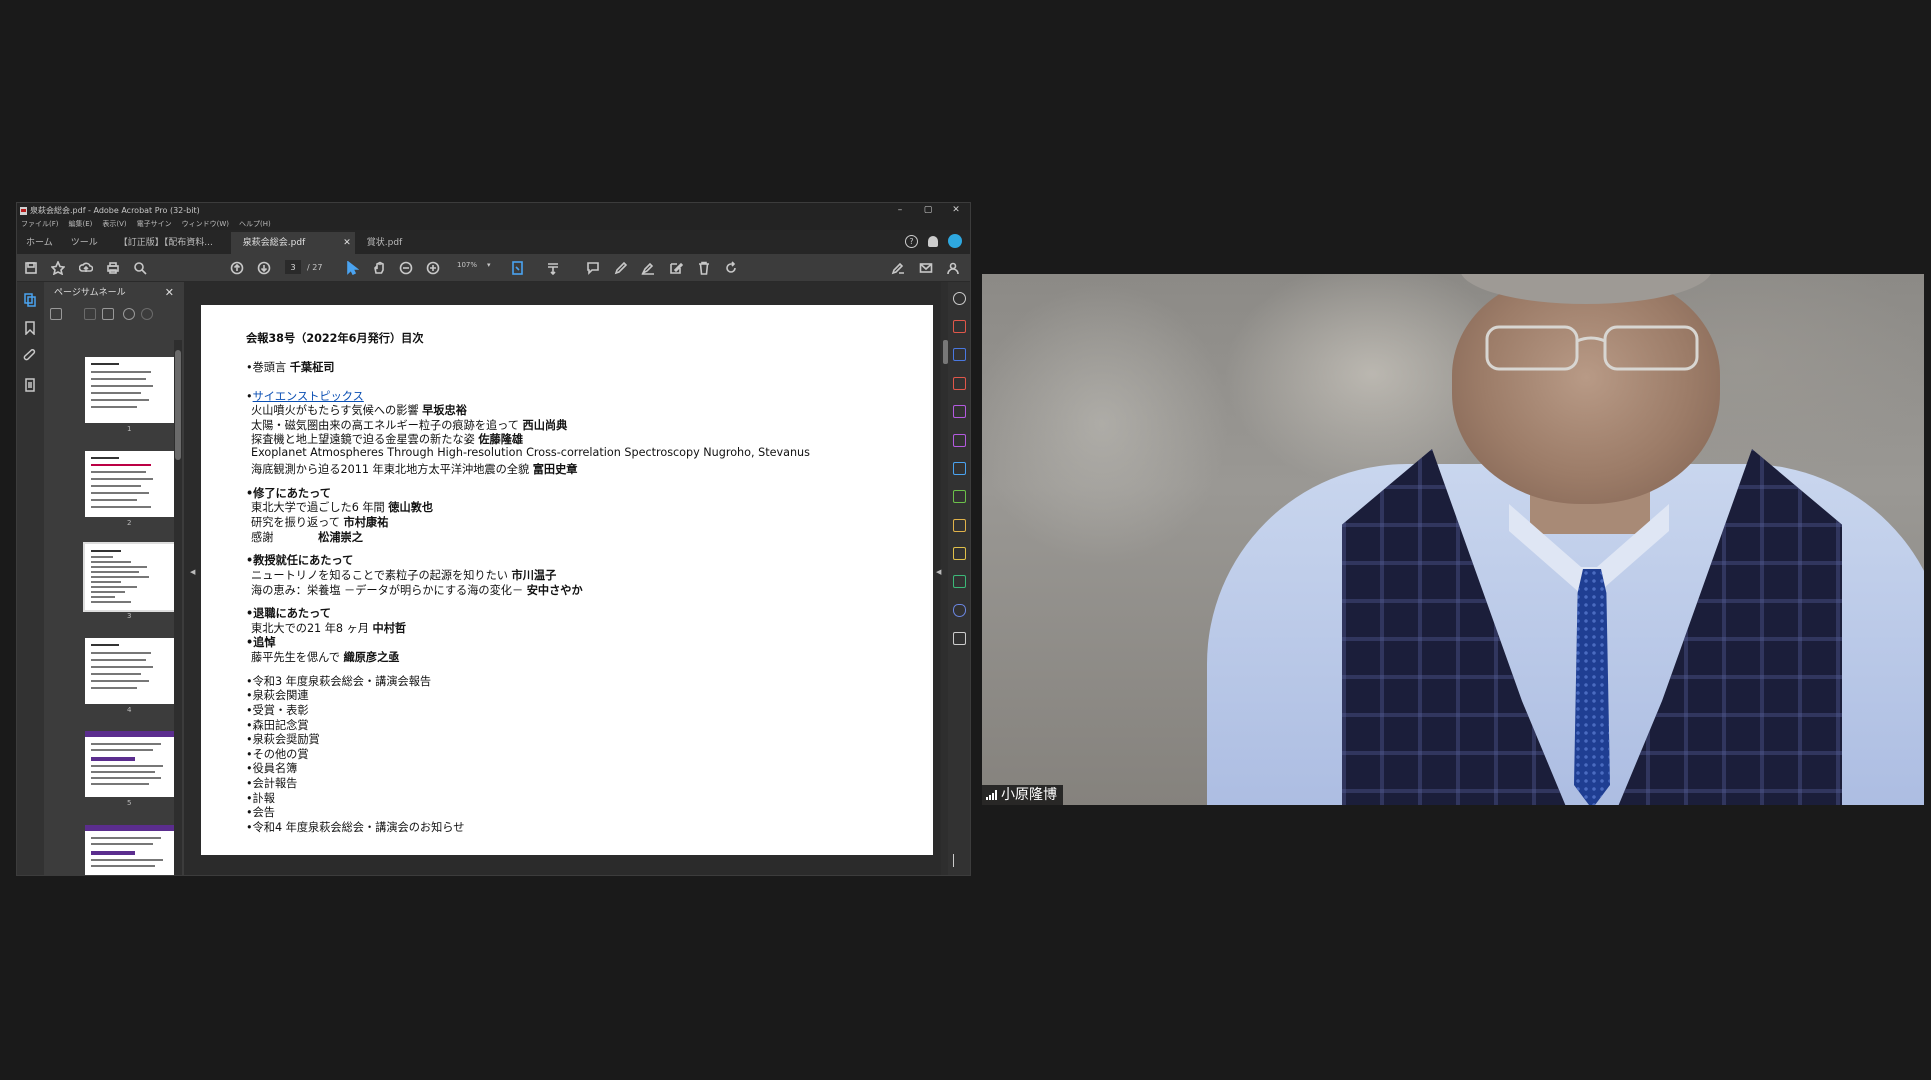 The width and height of the screenshot is (1931, 1080). I want to click on thumbnail-page-number: 4, so click(129, 710).